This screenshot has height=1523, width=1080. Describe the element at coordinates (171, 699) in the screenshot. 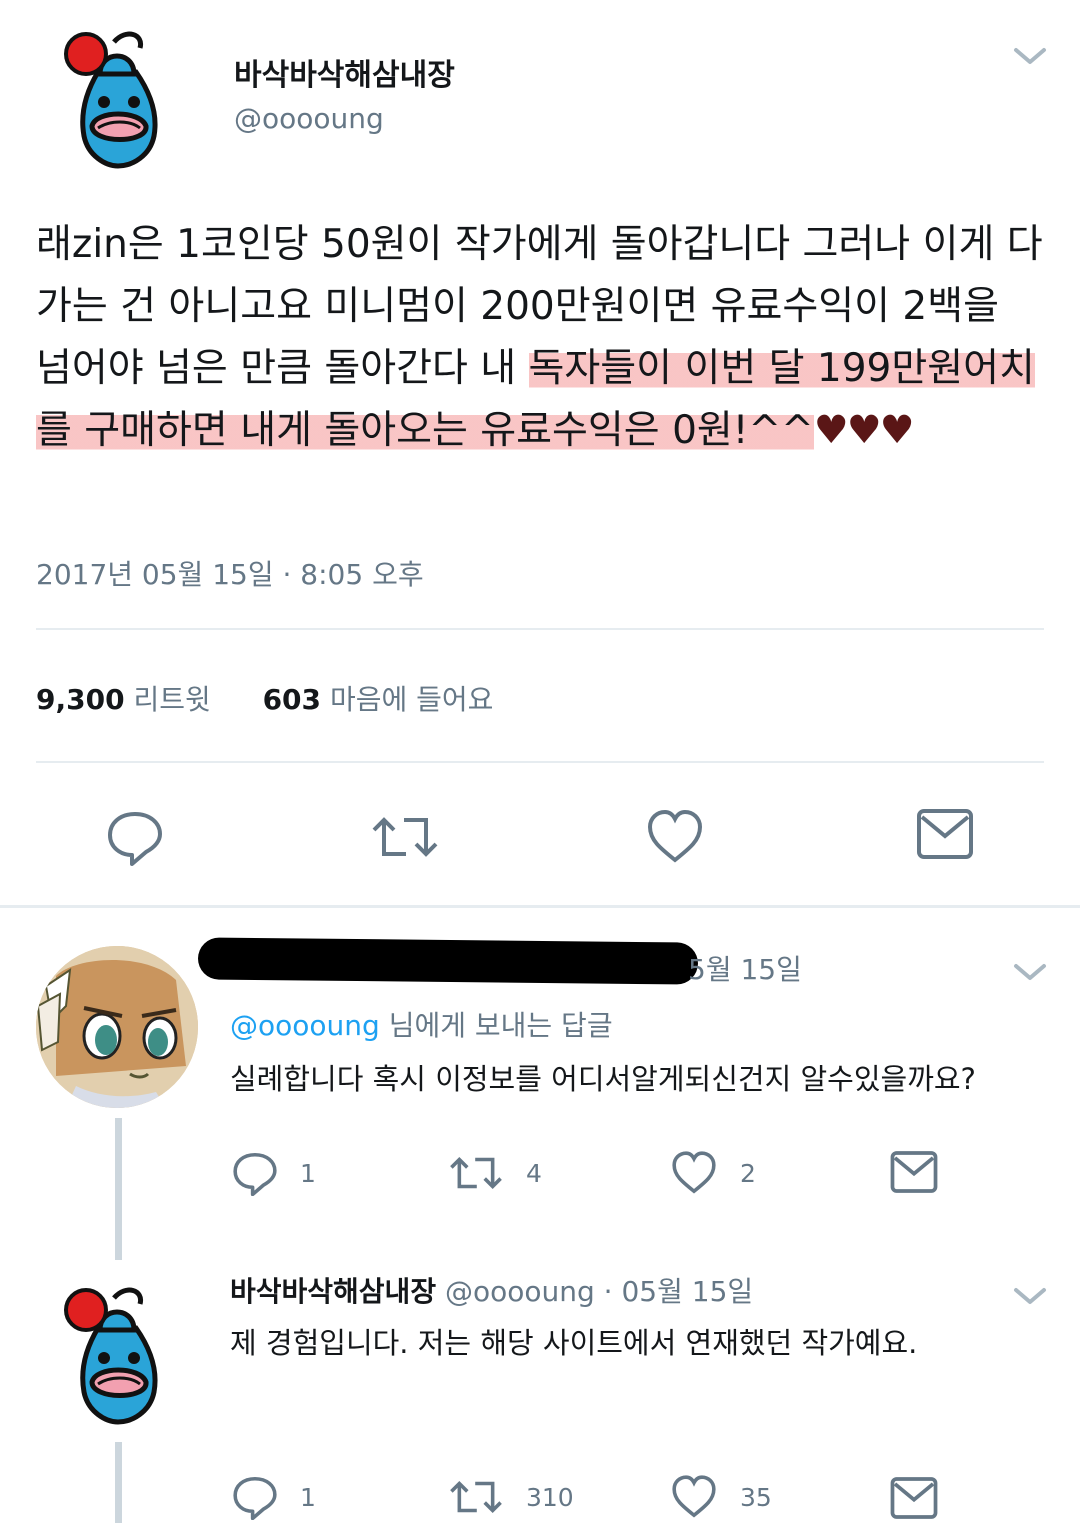

I see `retweets-label: 리트윗` at that location.